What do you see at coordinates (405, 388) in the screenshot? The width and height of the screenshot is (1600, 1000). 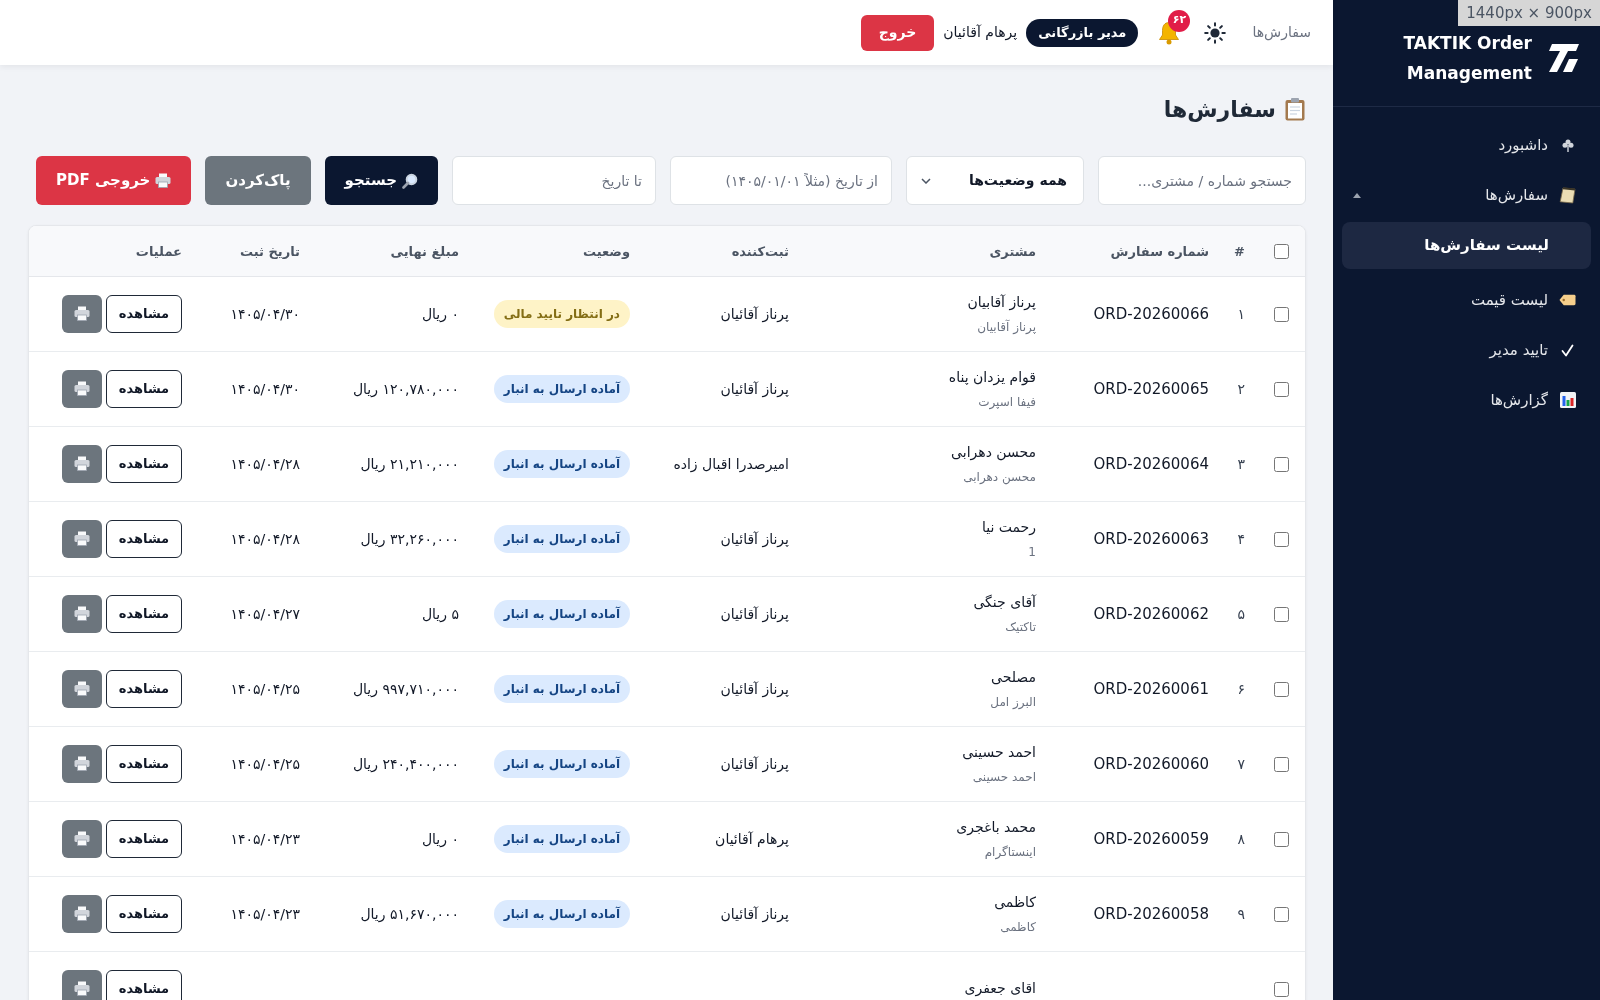 I see `order-amount: ۱۲۰,۷۸۰,۰۰۰ ریال` at bounding box center [405, 388].